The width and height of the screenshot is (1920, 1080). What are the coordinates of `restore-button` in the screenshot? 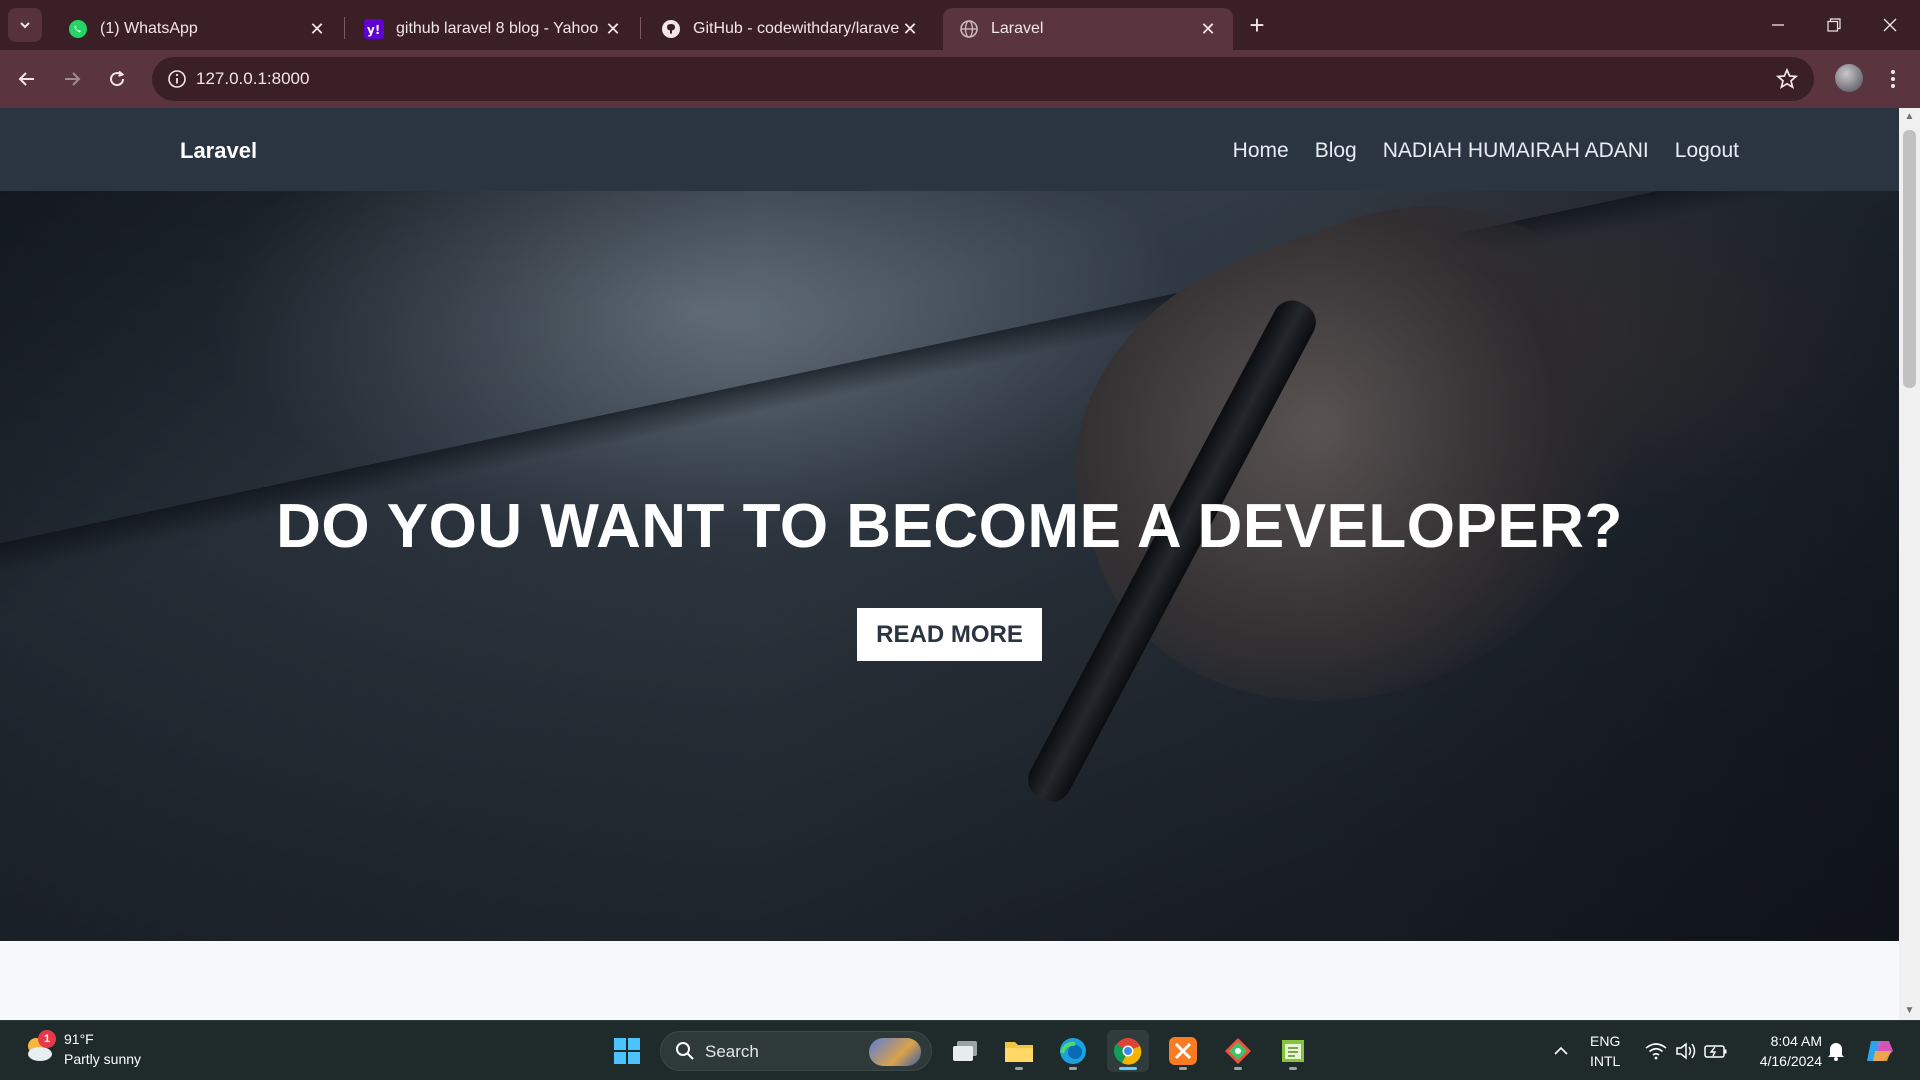 It's located at (1834, 25).